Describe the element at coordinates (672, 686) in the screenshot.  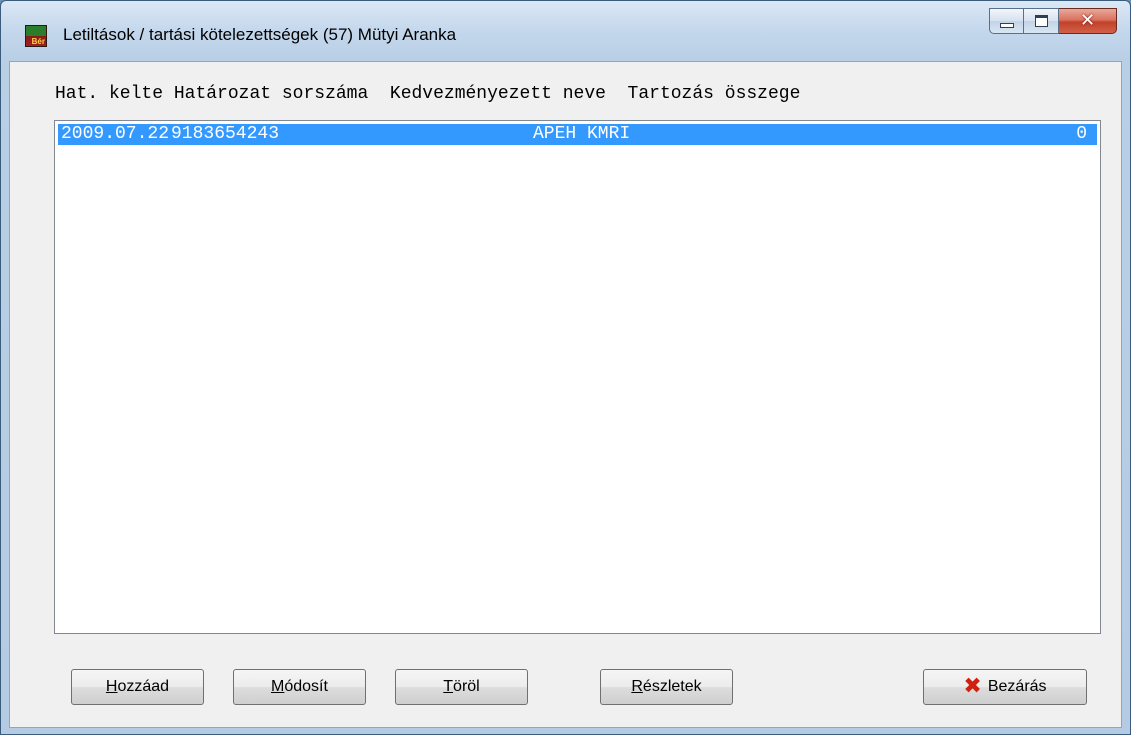
I see `details-label: észletek` at that location.